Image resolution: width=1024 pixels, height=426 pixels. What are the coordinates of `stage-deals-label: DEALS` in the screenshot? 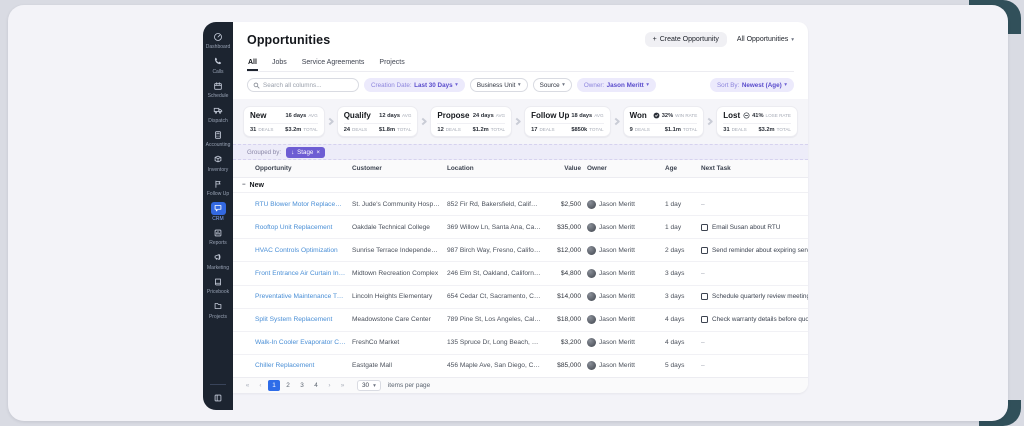 It's located at (547, 129).